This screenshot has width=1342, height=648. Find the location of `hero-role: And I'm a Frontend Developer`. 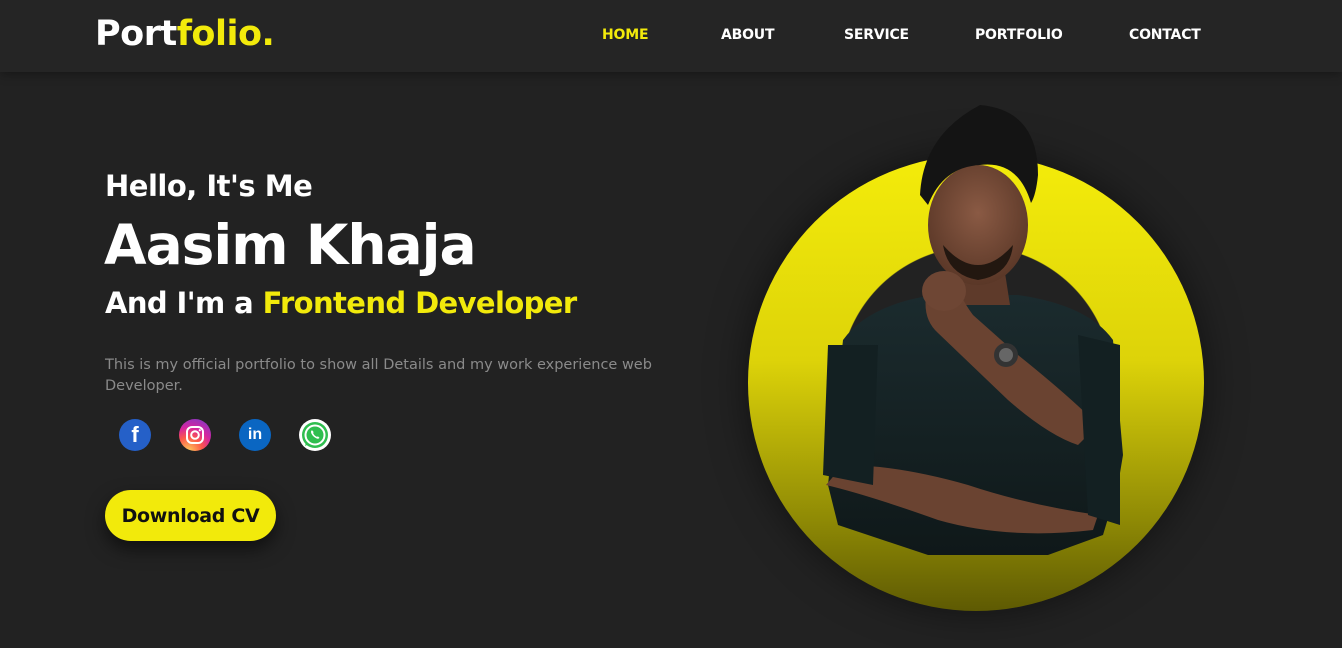

hero-role: And I'm a Frontend Developer is located at coordinates (341, 303).